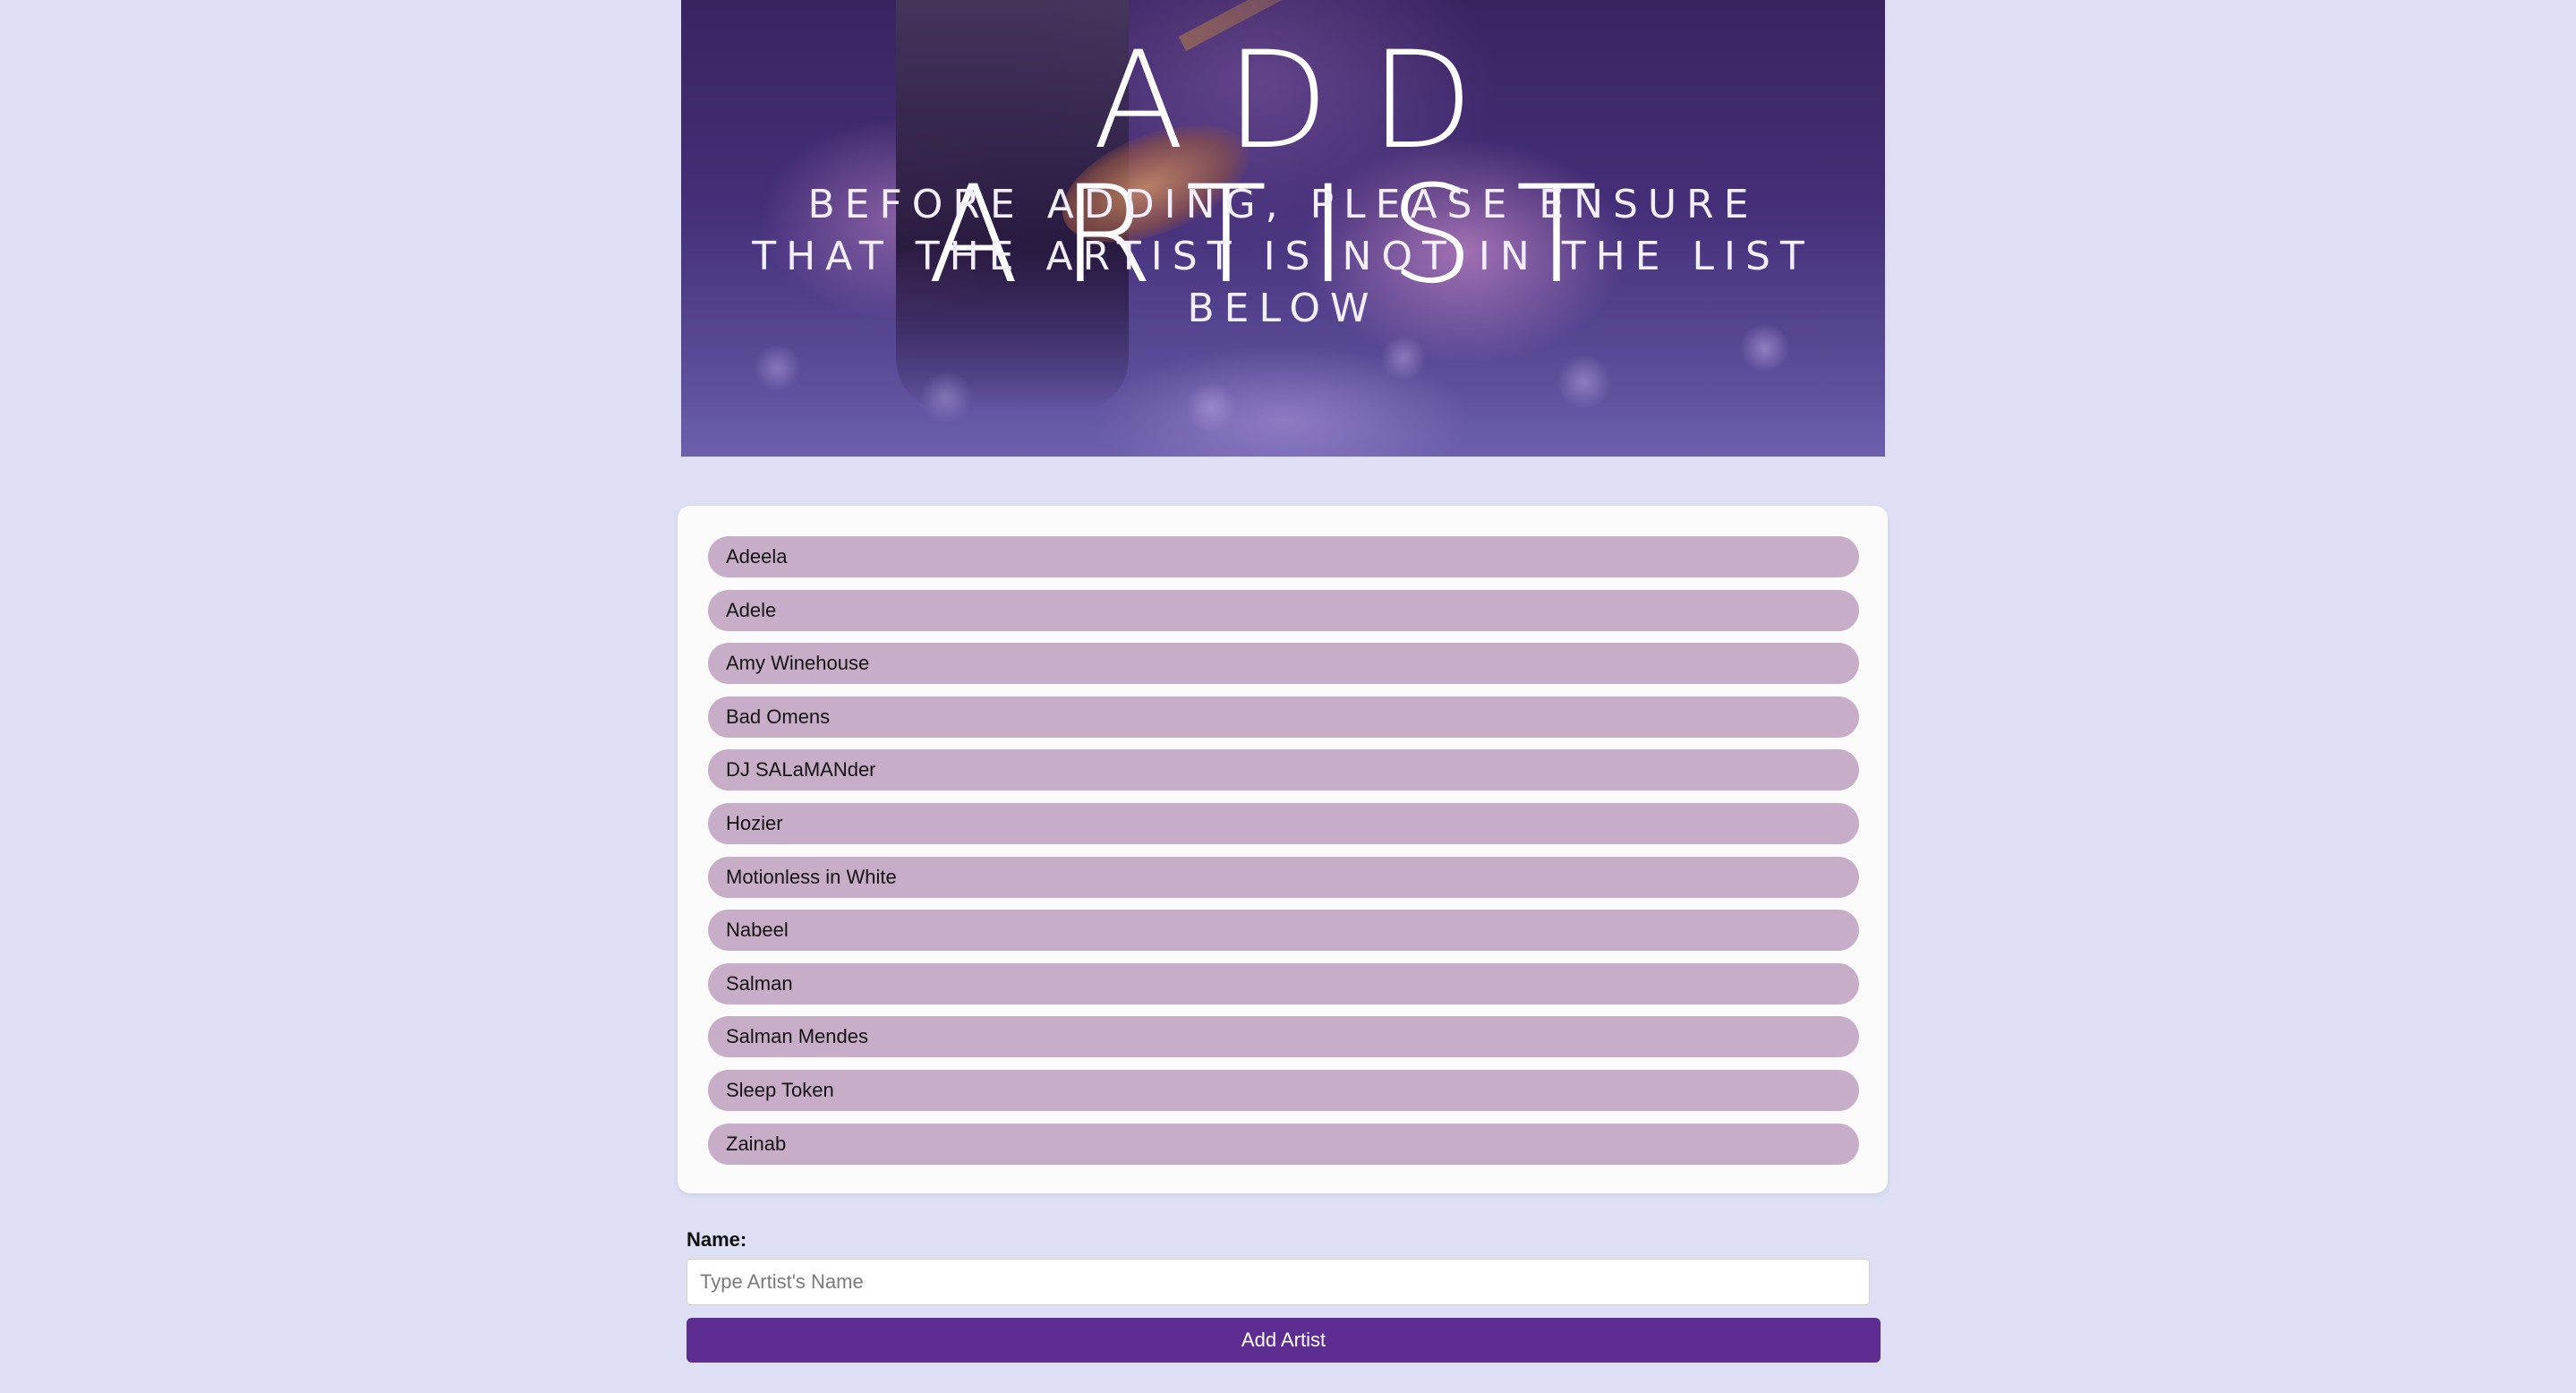 The image size is (2576, 1393). I want to click on artist-list-item: Zainab, so click(1283, 1144).